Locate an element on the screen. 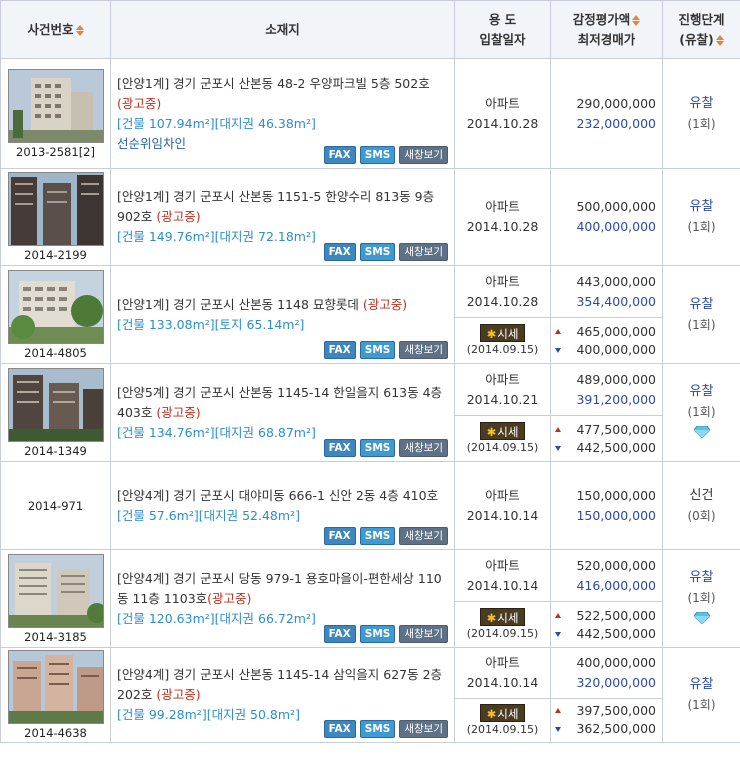 The image size is (740, 757). use-cell: 아파트 2014.10.14 is located at coordinates (502, 673).